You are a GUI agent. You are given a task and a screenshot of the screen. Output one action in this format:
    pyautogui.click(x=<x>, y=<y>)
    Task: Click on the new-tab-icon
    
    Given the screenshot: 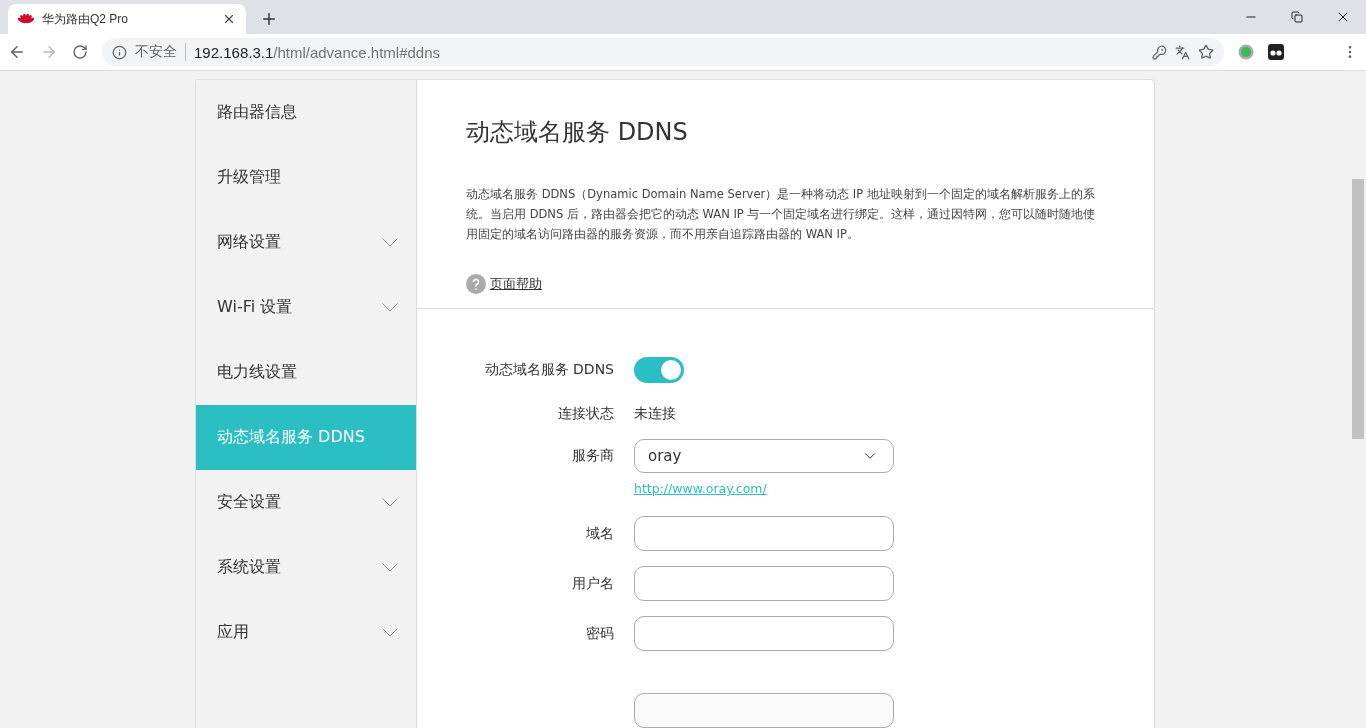 What is the action you would take?
    pyautogui.click(x=269, y=19)
    